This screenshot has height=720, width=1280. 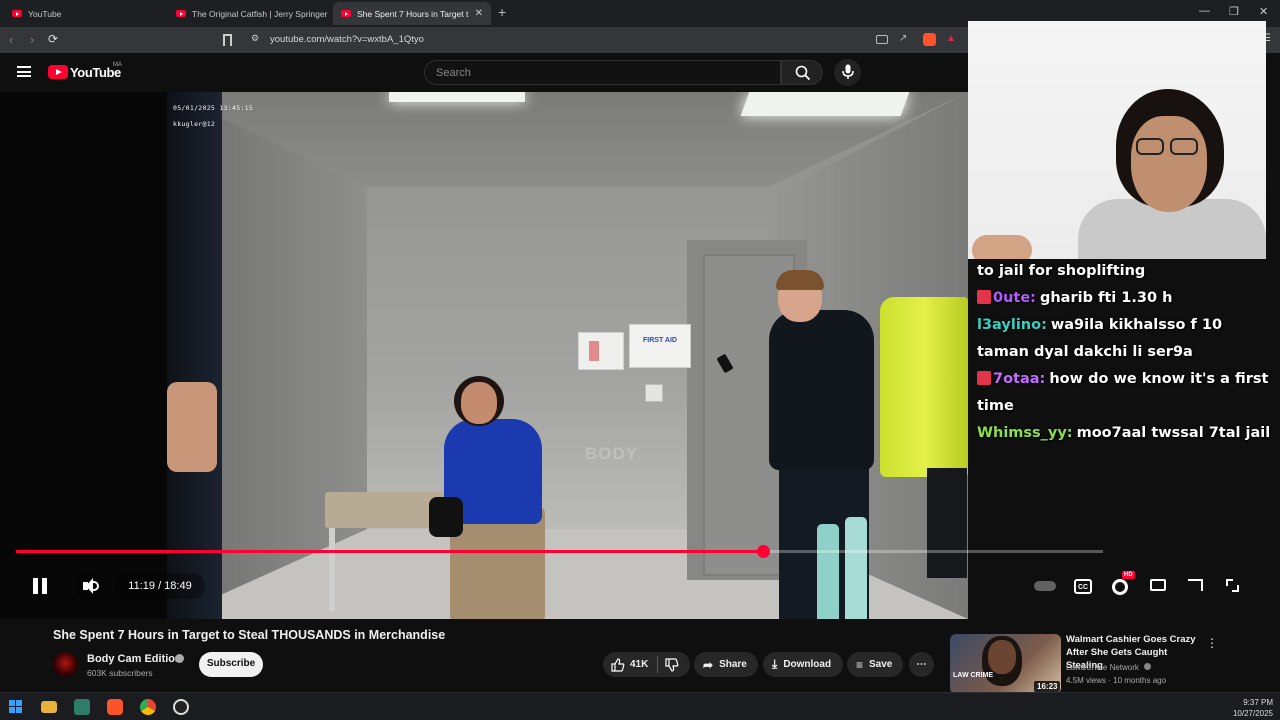 What do you see at coordinates (905, 39) in the screenshot?
I see `share-page-icon: ↗` at bounding box center [905, 39].